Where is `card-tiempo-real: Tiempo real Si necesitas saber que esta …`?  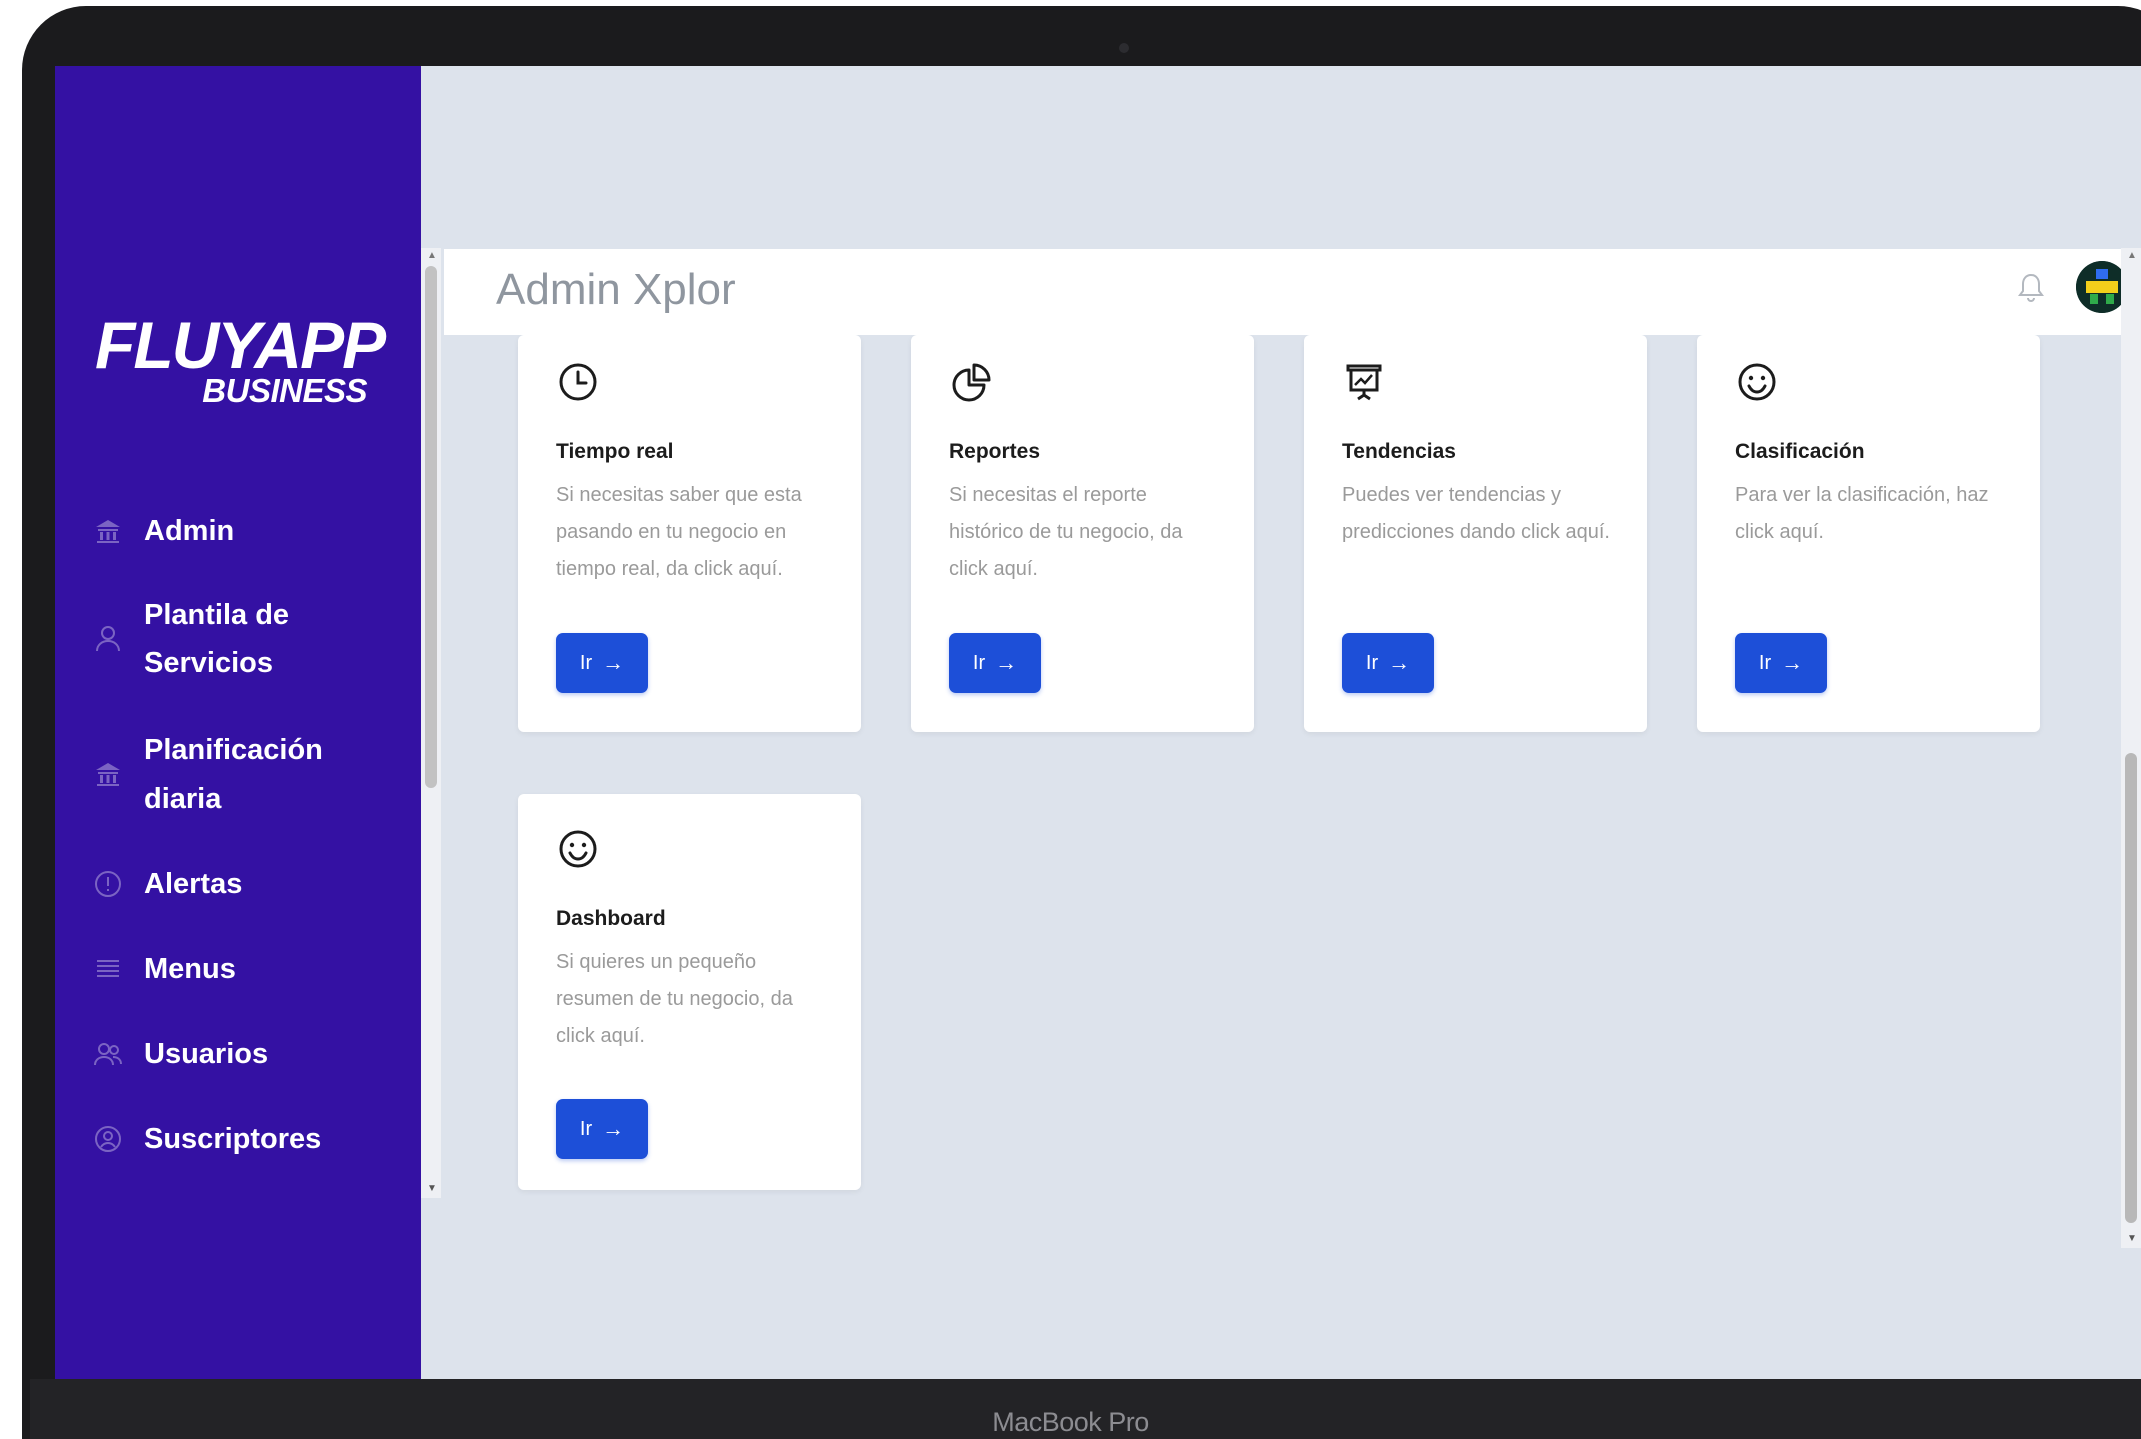
card-tiempo-real: Tiempo real Si necesitas saber que esta … is located at coordinates (689, 533).